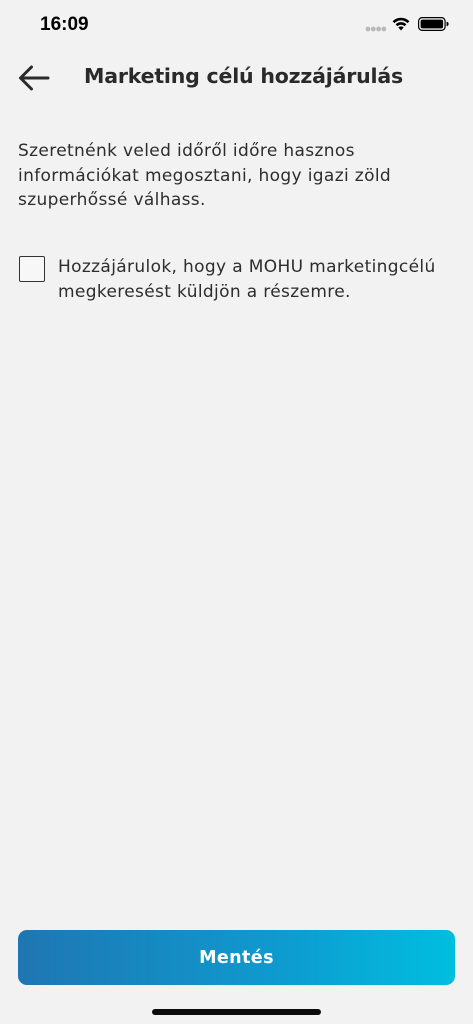  What do you see at coordinates (376, 29) in the screenshot?
I see `signal-icon` at bounding box center [376, 29].